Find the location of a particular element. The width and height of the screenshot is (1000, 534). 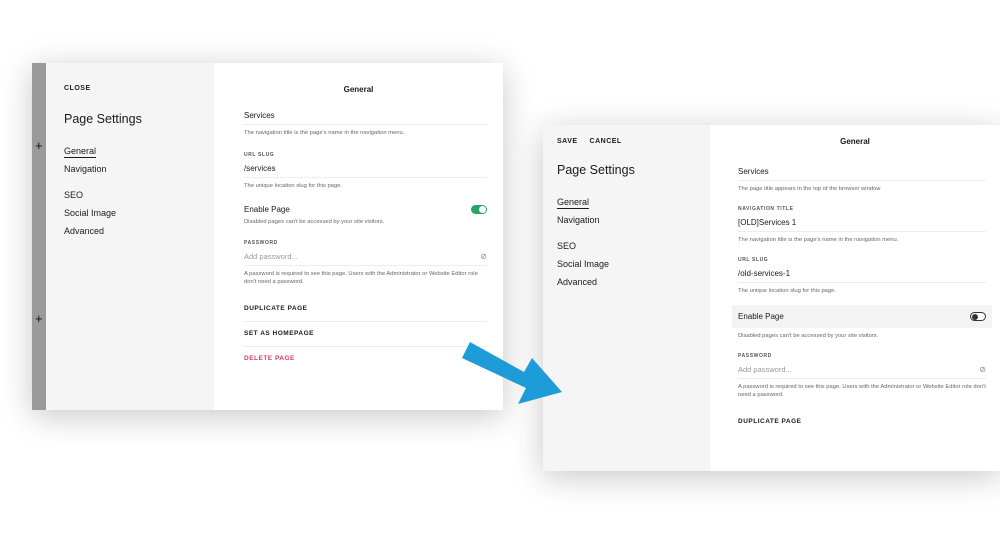

navigation-title-label: NAVIGATION TITLE is located at coordinates (766, 208).